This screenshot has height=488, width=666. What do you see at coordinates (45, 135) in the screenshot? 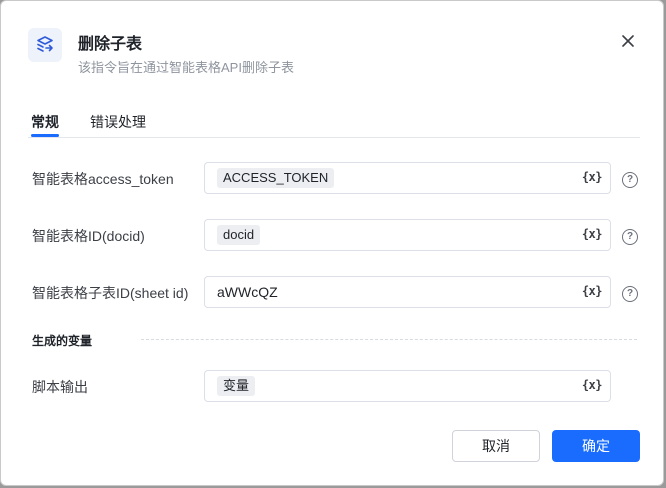
I see `active-tab-indicator` at bounding box center [45, 135].